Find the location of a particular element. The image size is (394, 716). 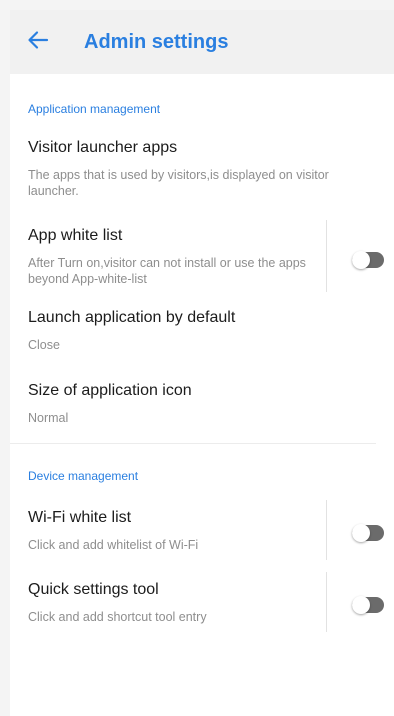

app-bar: Admin settings is located at coordinates (202, 42).